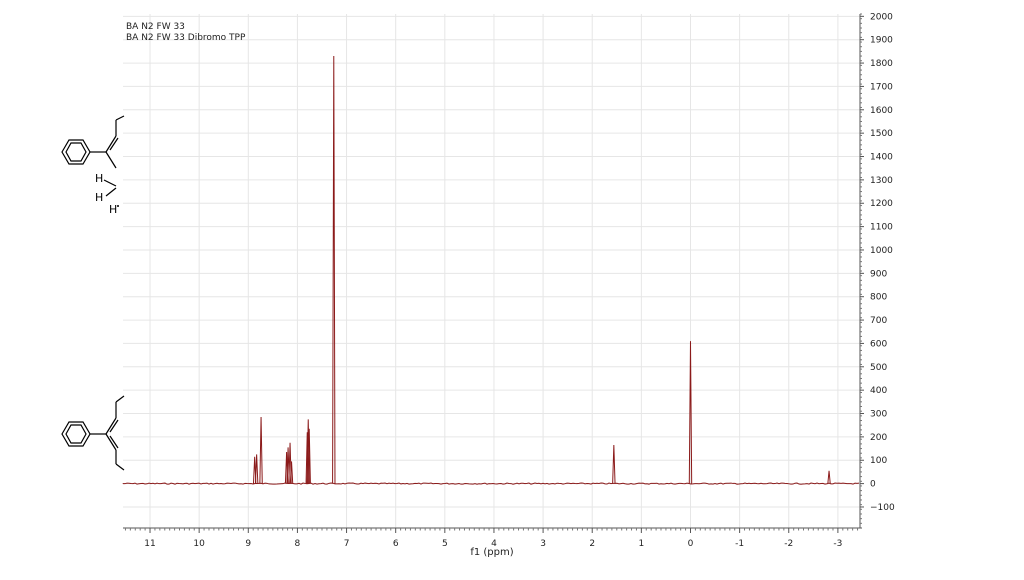 Image resolution: width=1024 pixels, height=580 pixels. I want to click on y-tick-label-19: 1800, so click(881, 64).